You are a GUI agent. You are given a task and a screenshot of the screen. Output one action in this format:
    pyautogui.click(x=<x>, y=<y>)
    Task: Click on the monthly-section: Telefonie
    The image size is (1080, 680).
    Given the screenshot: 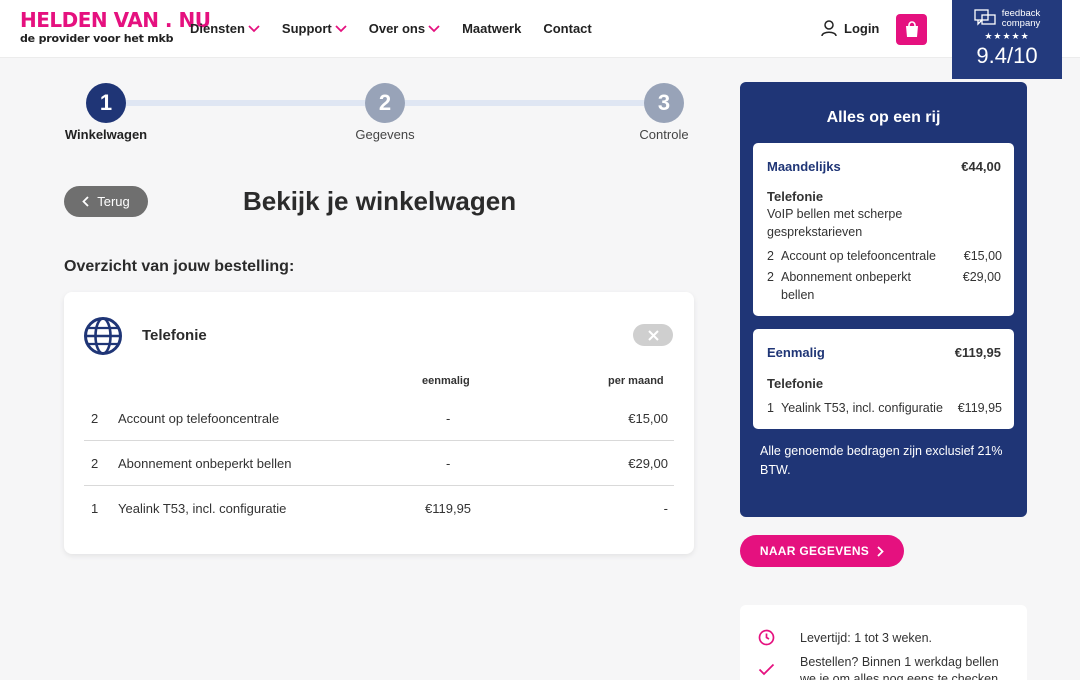 What is the action you would take?
    pyautogui.click(x=795, y=196)
    